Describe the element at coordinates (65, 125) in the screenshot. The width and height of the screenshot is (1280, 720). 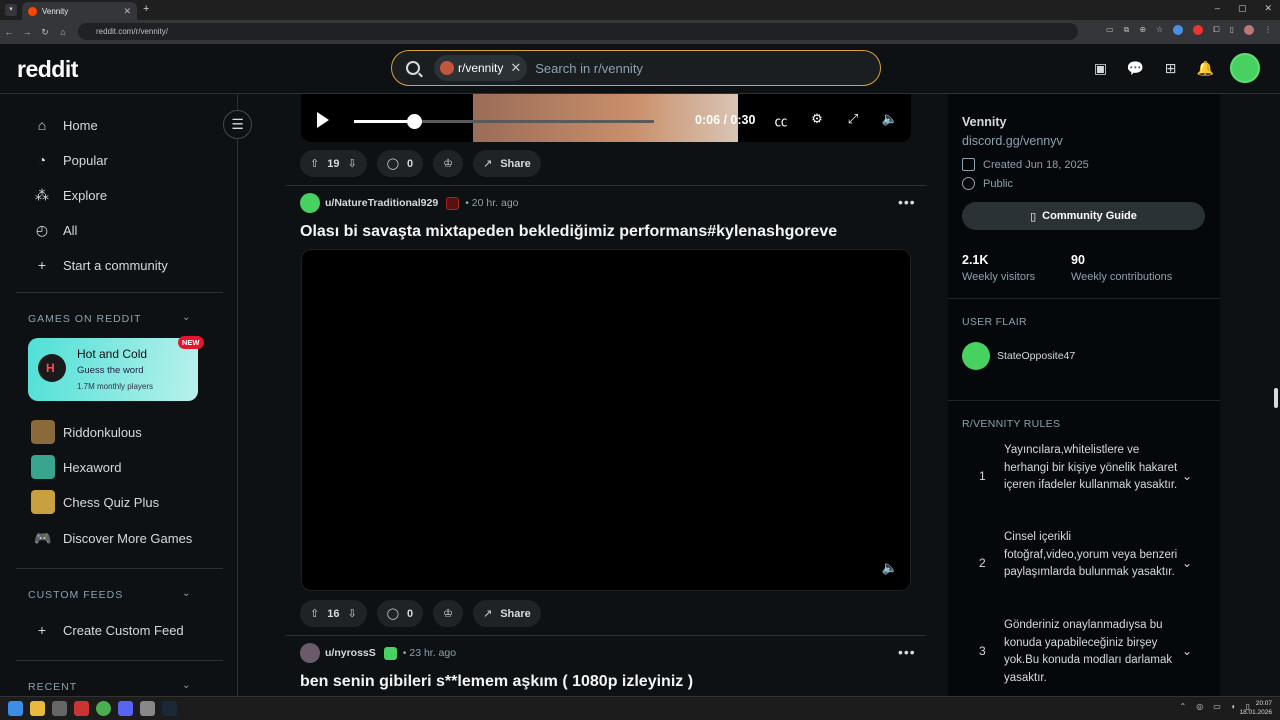
I see `sidebar-item-home: ⌂ Home` at that location.